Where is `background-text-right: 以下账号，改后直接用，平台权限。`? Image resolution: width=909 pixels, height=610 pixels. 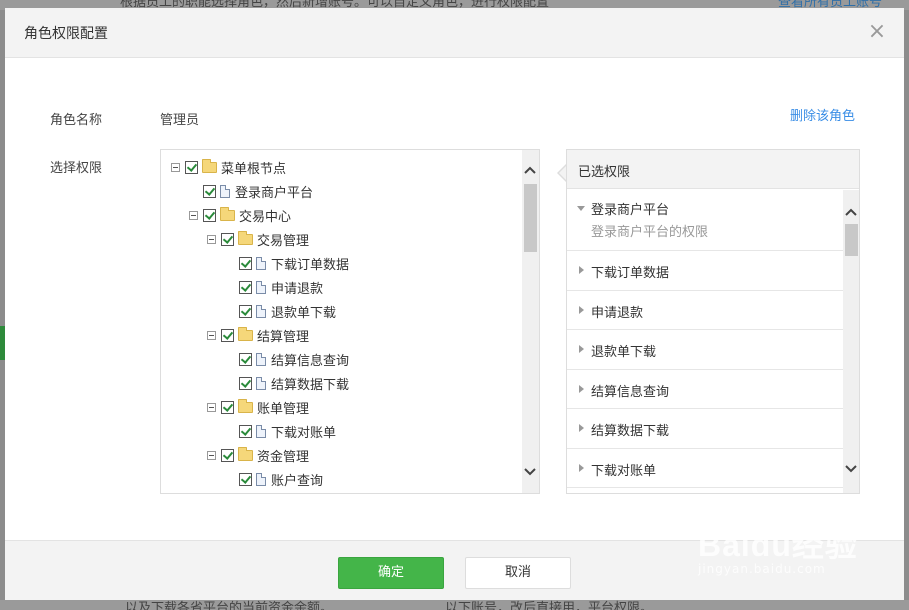 background-text-right: 以下账号，改后直接用，平台权限。 is located at coordinates (549, 605).